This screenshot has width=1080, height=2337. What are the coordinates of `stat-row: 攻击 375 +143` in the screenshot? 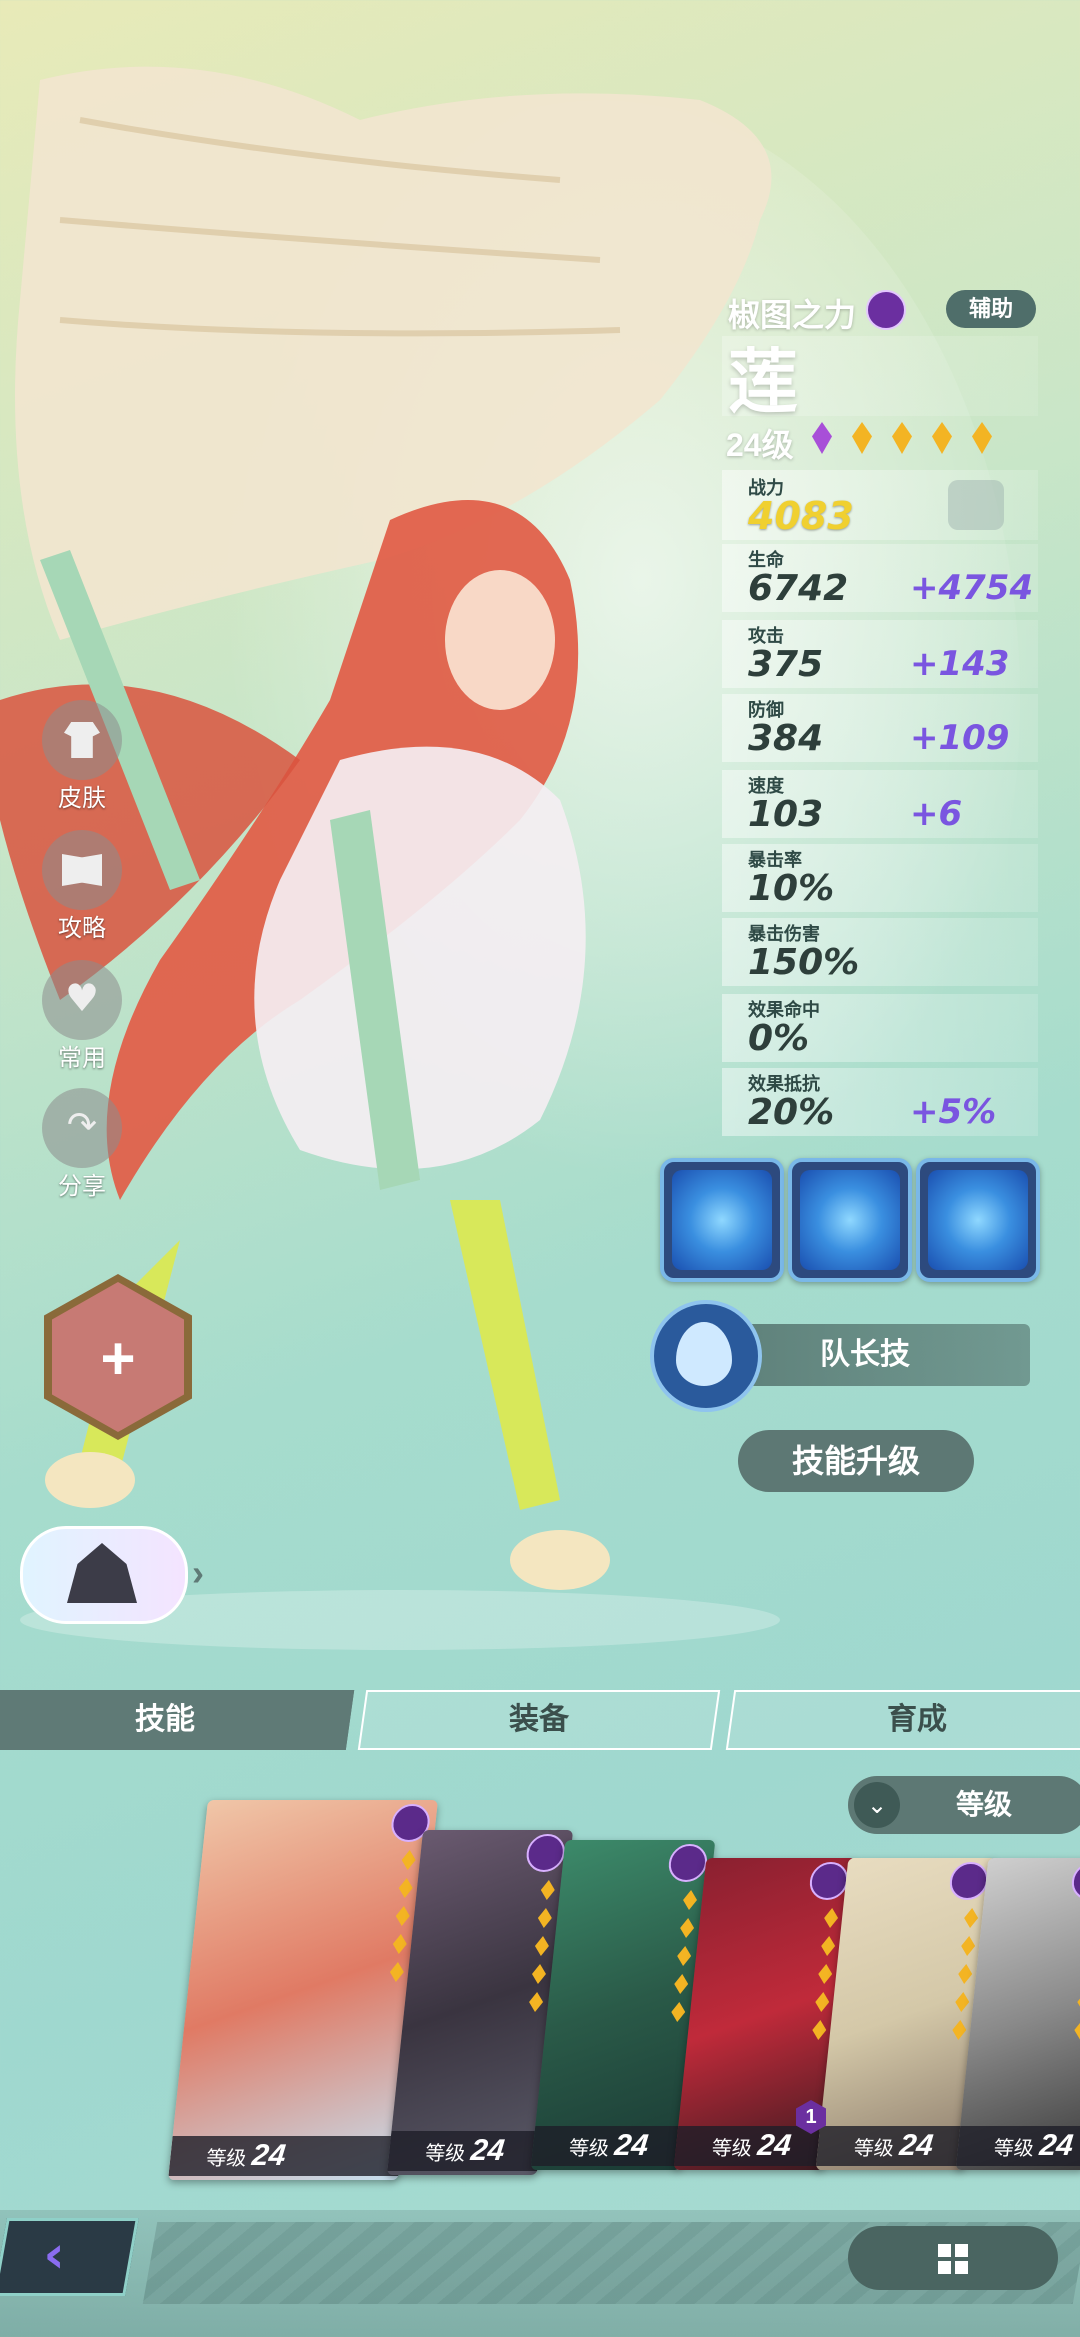 It's located at (880, 654).